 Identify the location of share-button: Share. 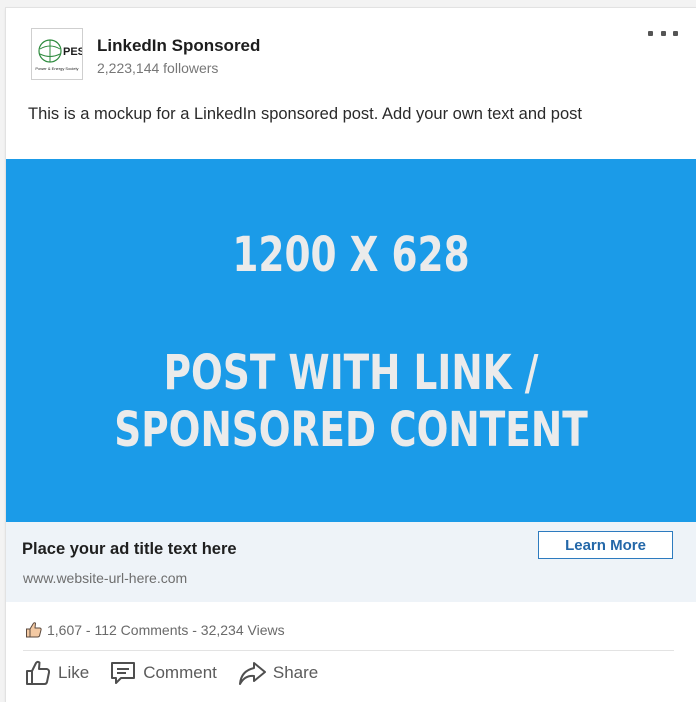
(277, 673).